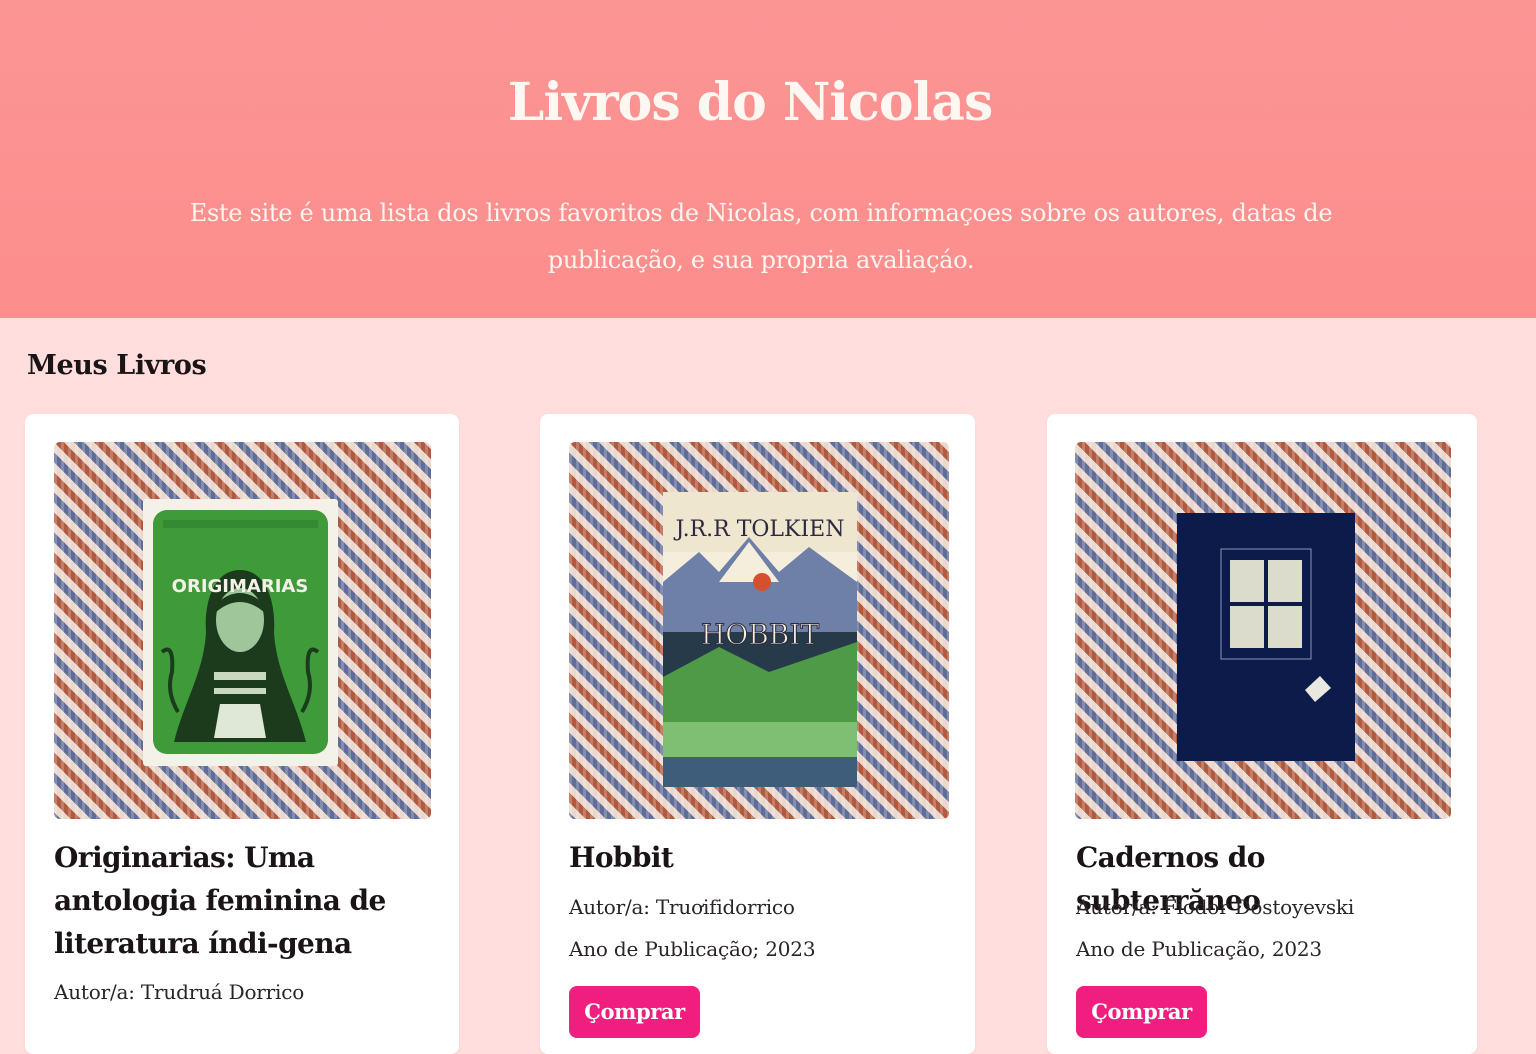  Describe the element at coordinates (682, 907) in the screenshot. I see `book-author: Autor/a: Truơifidorrico` at that location.